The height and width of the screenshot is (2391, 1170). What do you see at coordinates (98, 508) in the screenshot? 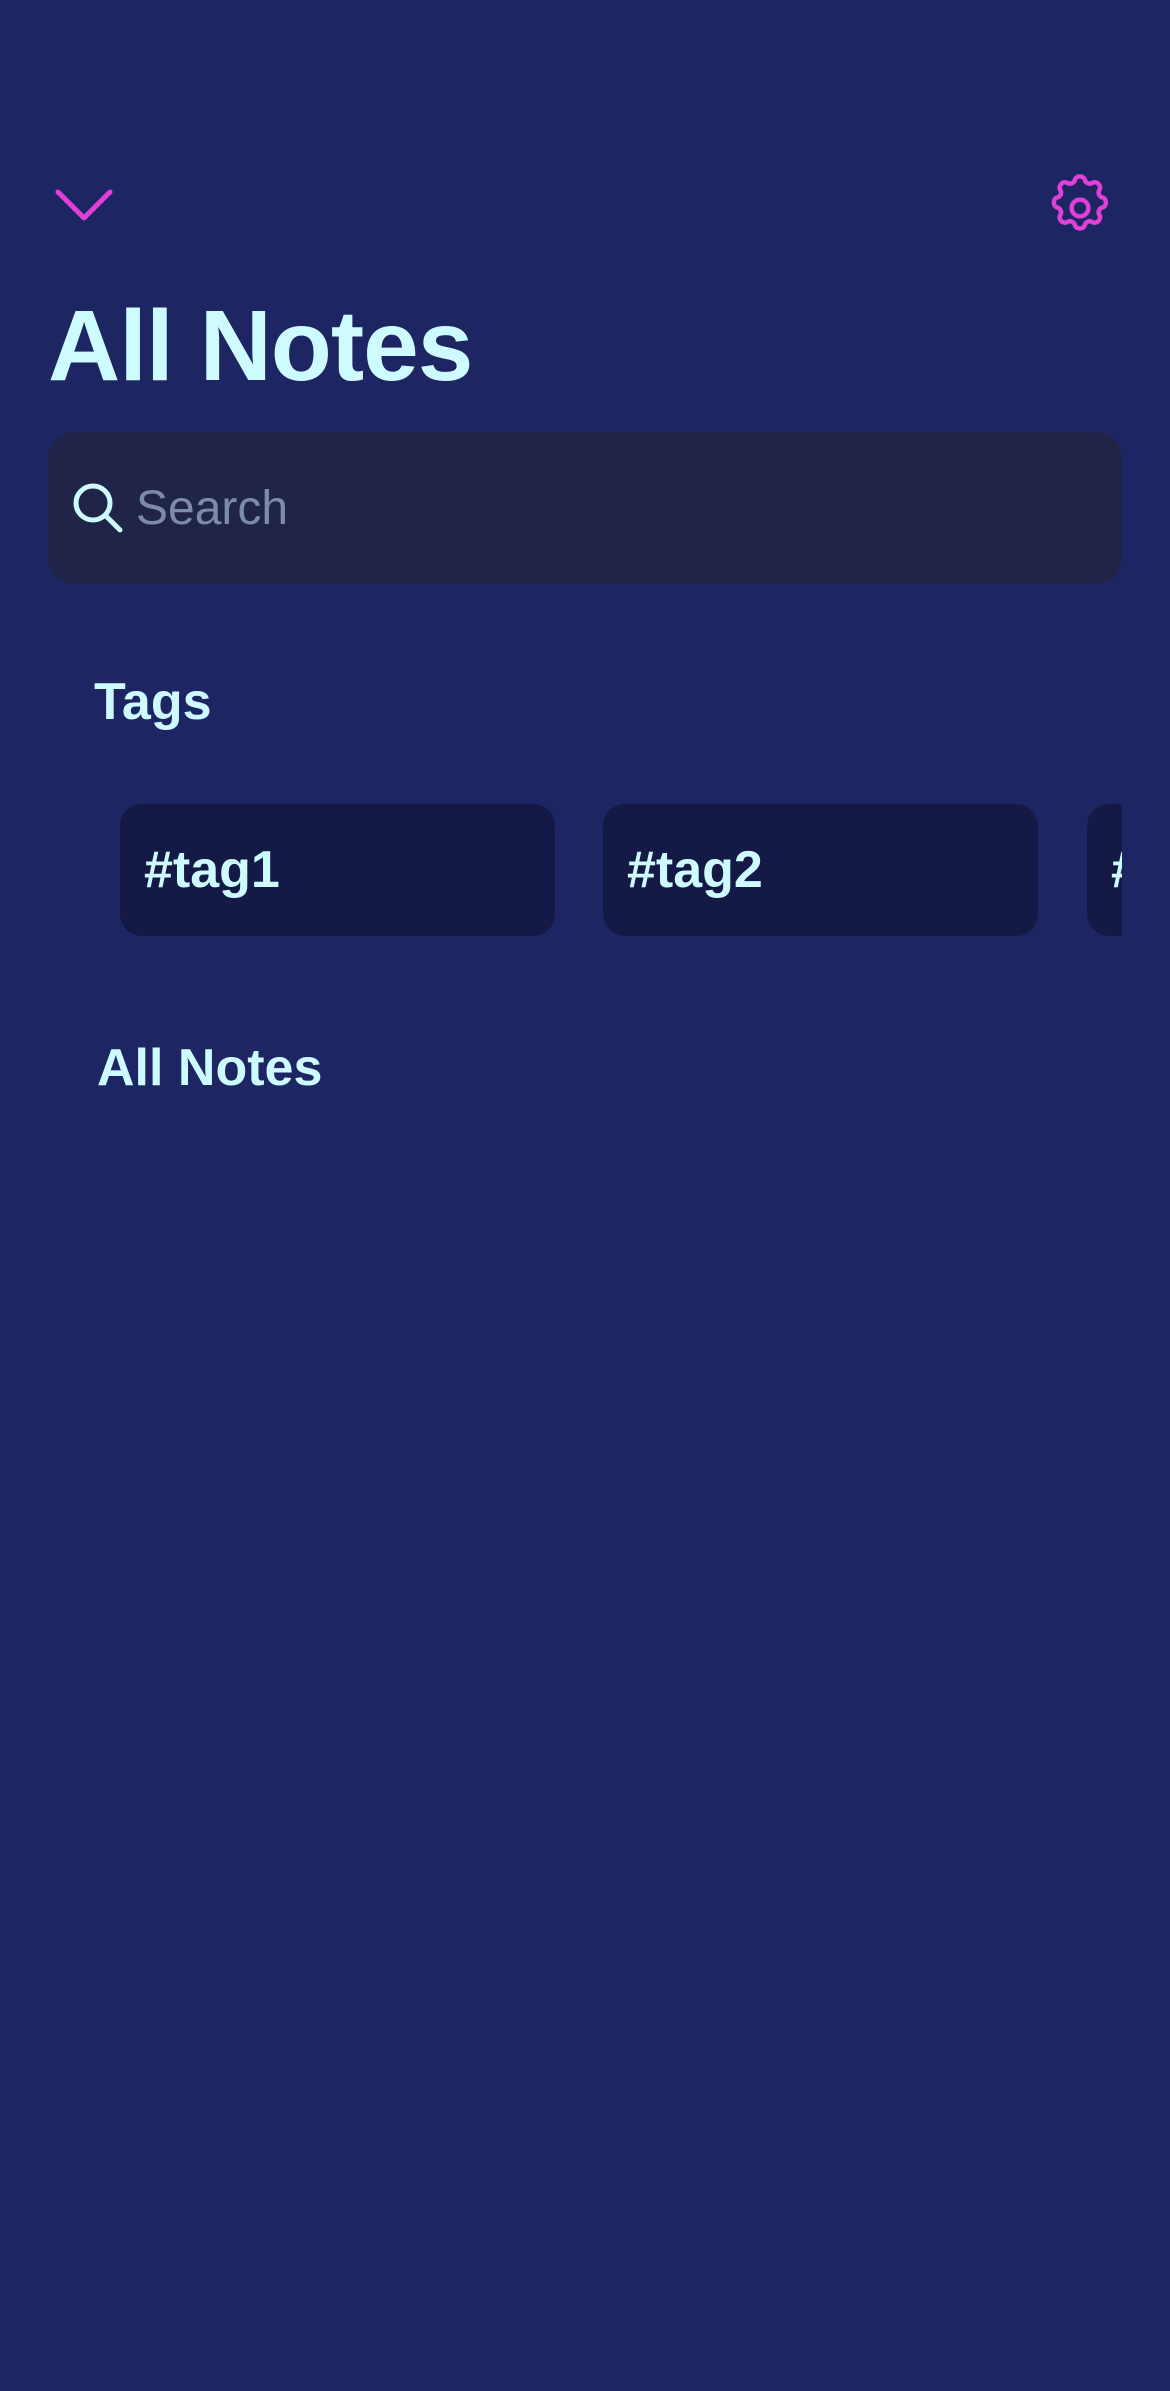
I see `search-icon` at bounding box center [98, 508].